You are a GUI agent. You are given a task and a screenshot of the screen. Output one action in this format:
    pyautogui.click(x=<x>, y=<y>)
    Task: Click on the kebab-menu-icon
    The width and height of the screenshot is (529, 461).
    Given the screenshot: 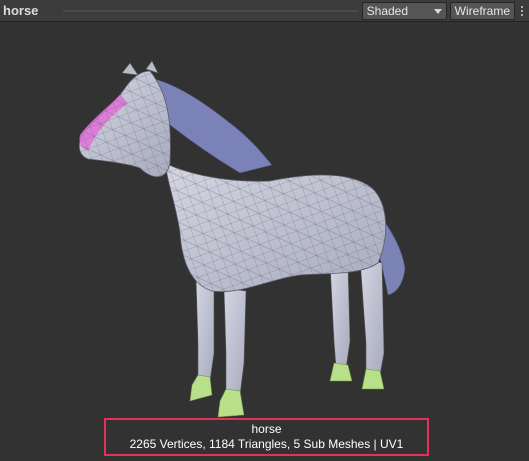 What is the action you would take?
    pyautogui.click(x=522, y=11)
    